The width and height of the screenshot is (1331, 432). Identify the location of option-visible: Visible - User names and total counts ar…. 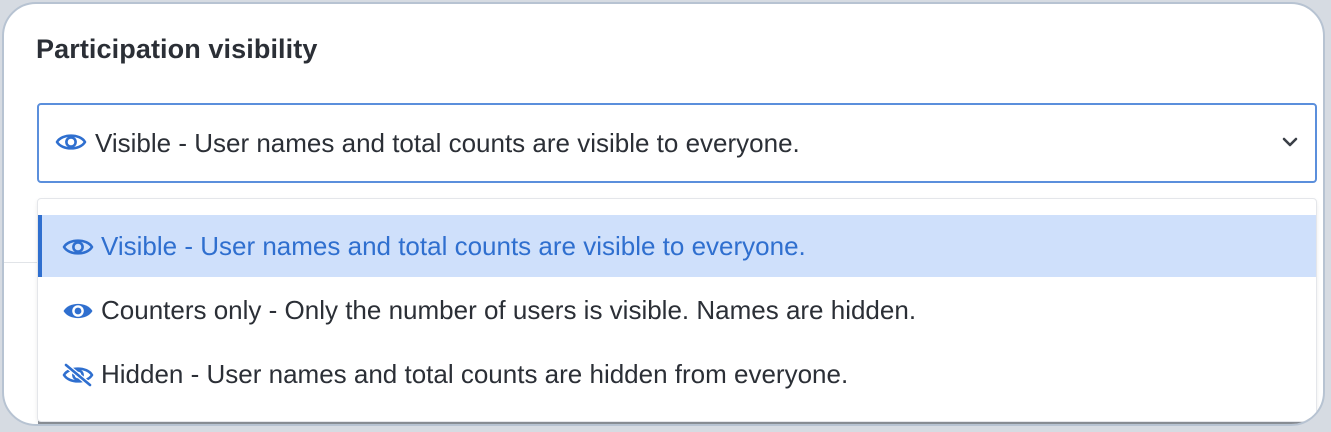
(677, 246).